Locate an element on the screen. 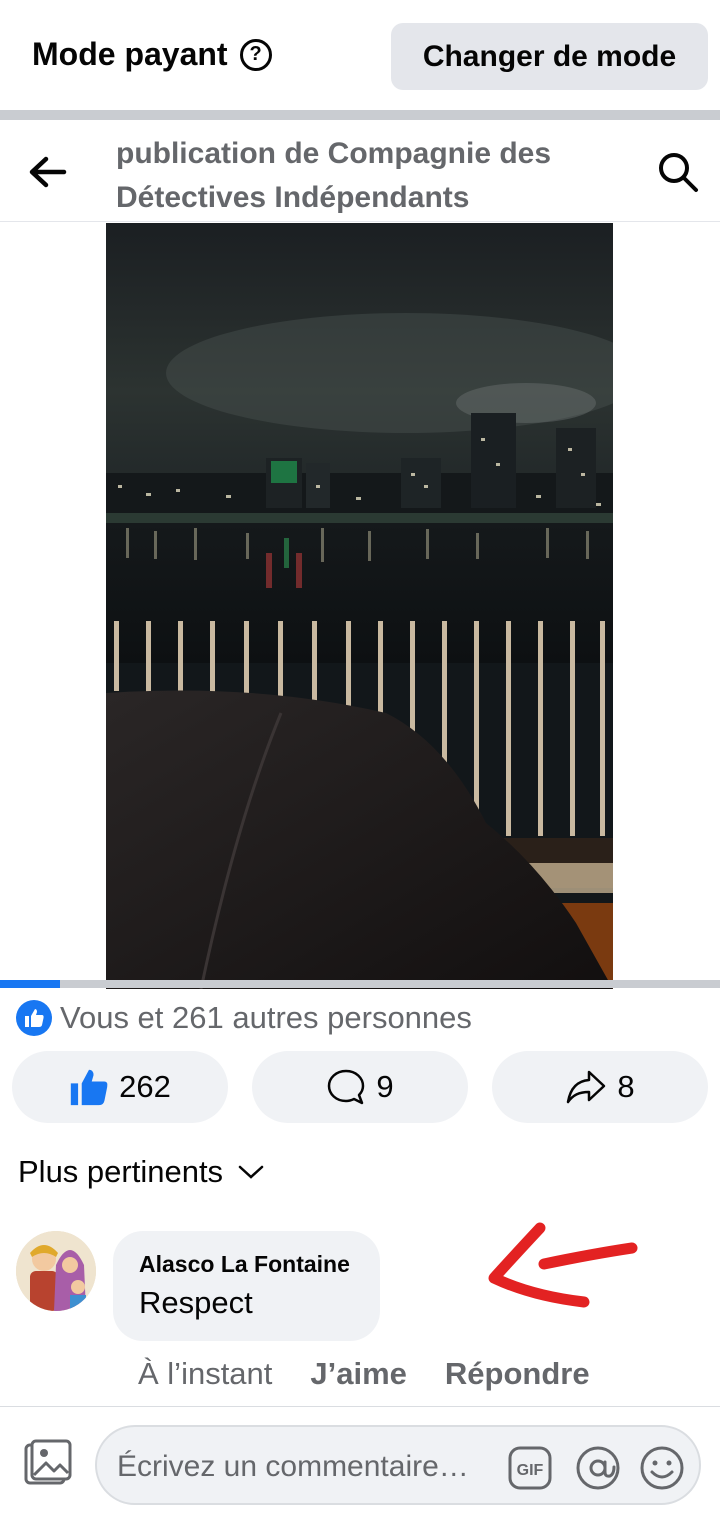 This screenshot has width=720, height=1522. avatar-image is located at coordinates (56, 1271).